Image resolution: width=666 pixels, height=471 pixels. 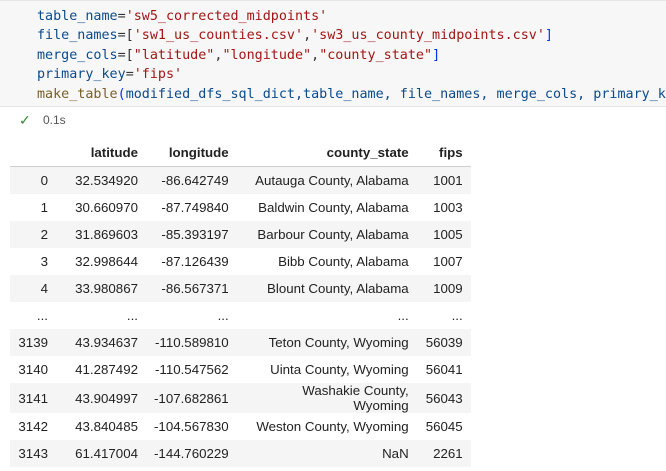 What do you see at coordinates (191, 207) in the screenshot?
I see `cell-longitude: -87.749840` at bounding box center [191, 207].